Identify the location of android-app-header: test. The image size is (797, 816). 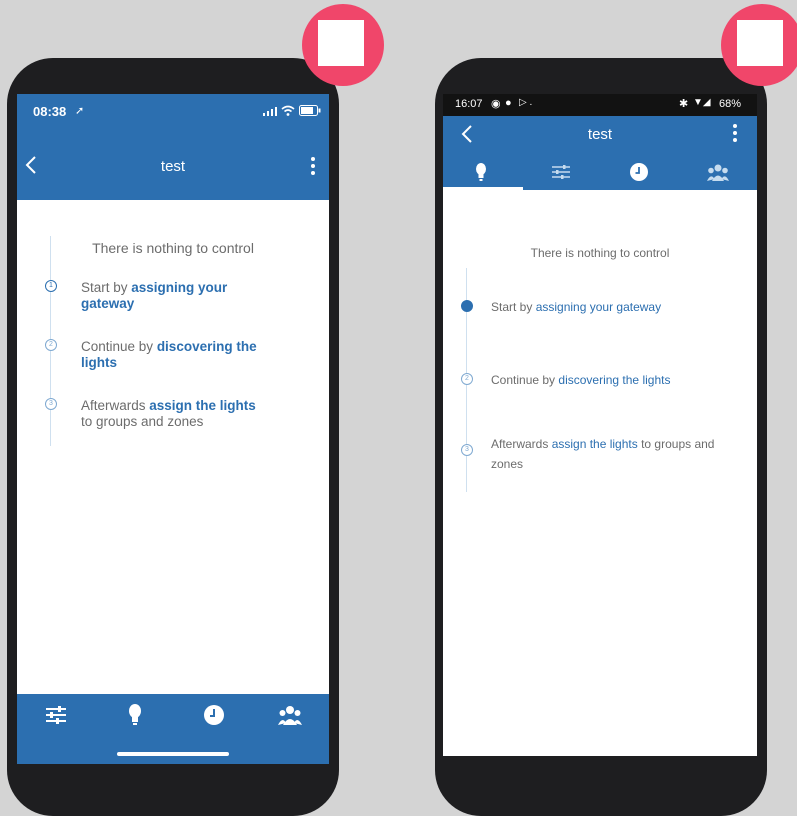
(600, 134).